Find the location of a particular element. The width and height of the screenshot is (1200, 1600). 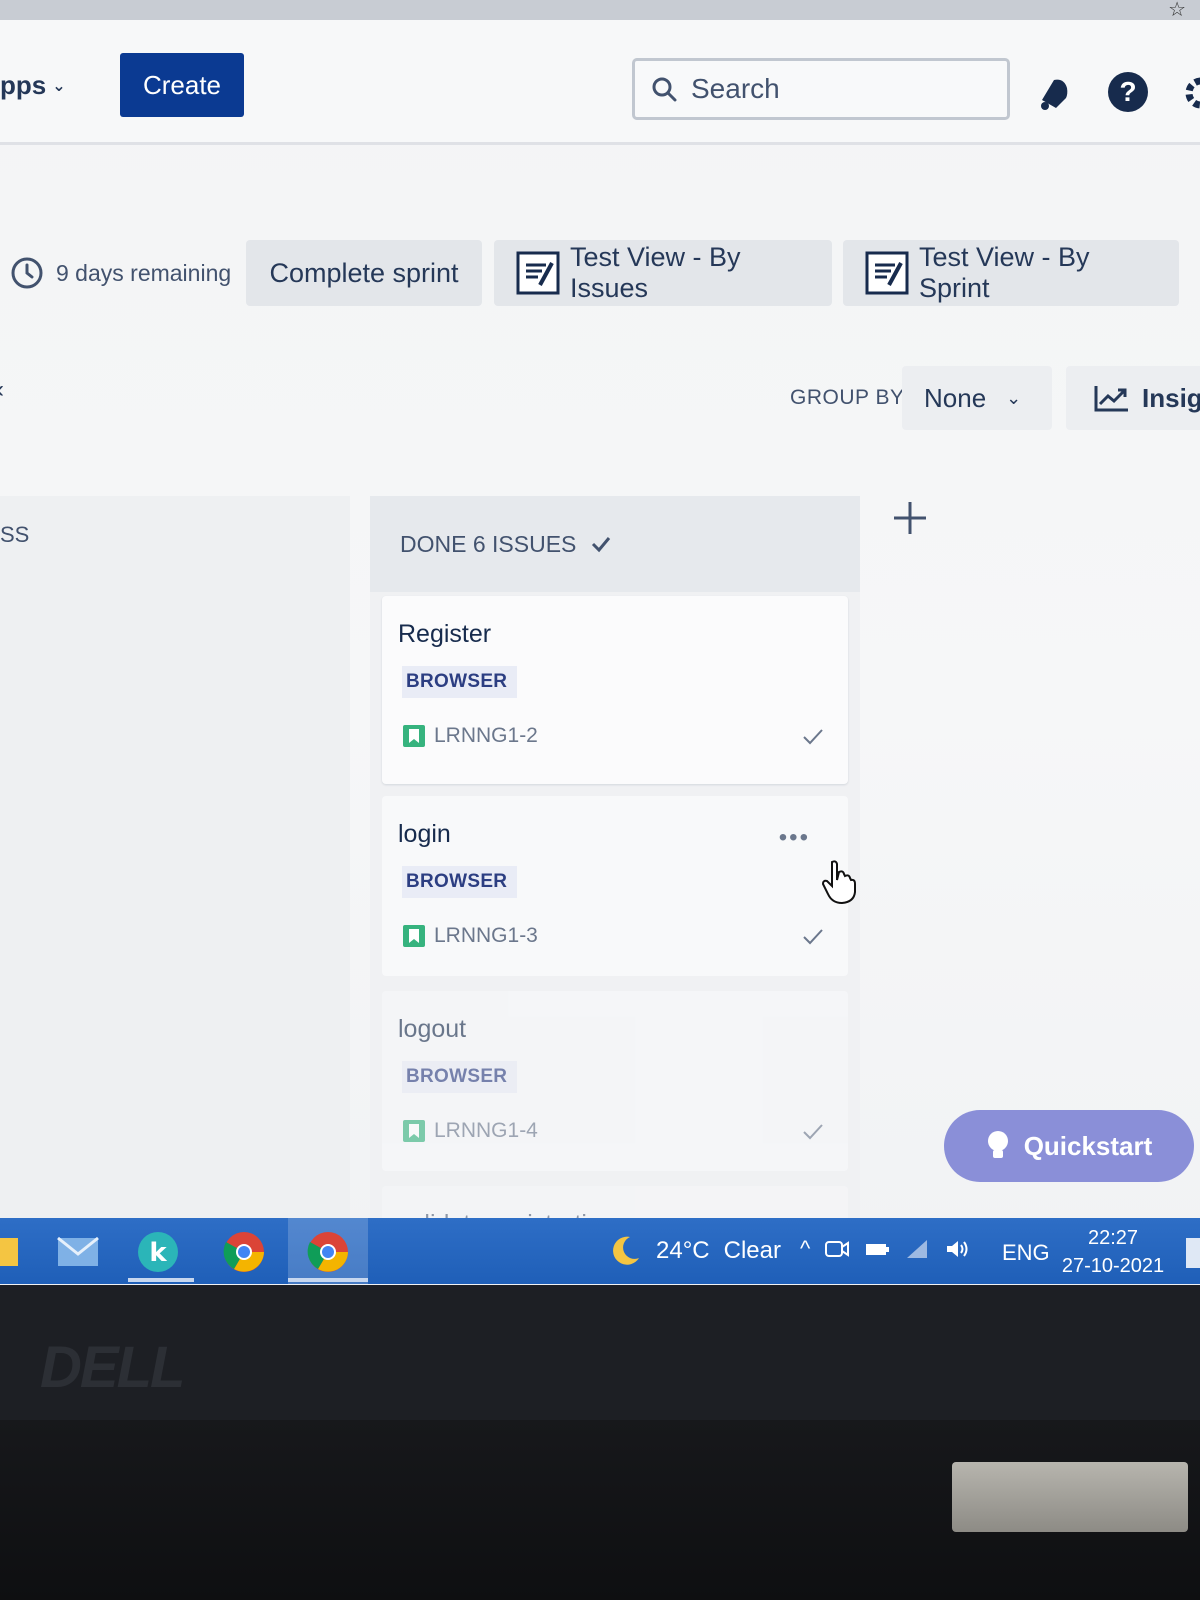

file-explorer-icon is located at coordinates (12, 1252).